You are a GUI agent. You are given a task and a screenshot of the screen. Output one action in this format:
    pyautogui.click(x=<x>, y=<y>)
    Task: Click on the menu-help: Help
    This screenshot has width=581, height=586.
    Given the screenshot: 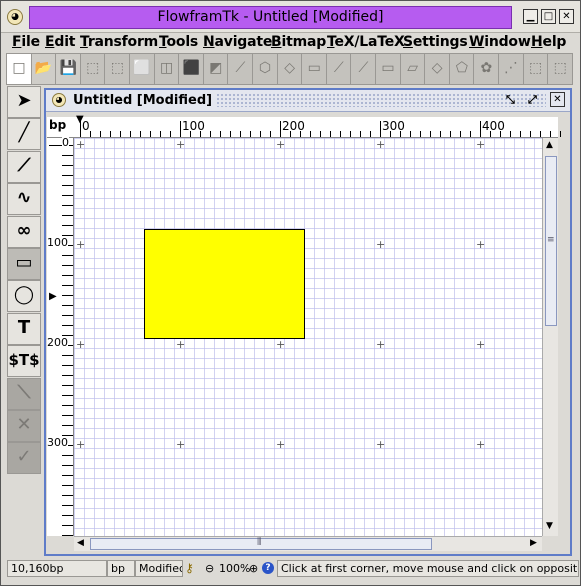 What is the action you would take?
    pyautogui.click(x=548, y=42)
    